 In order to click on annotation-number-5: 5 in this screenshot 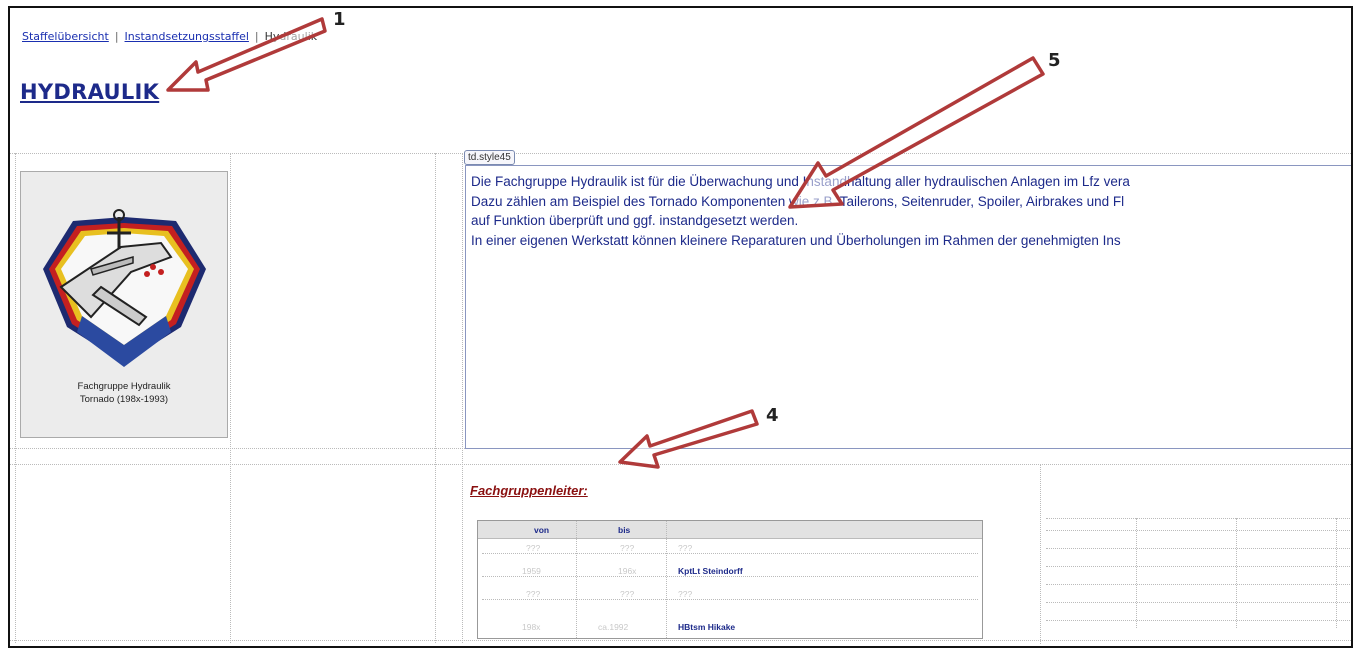, I will do `click(1054, 60)`.